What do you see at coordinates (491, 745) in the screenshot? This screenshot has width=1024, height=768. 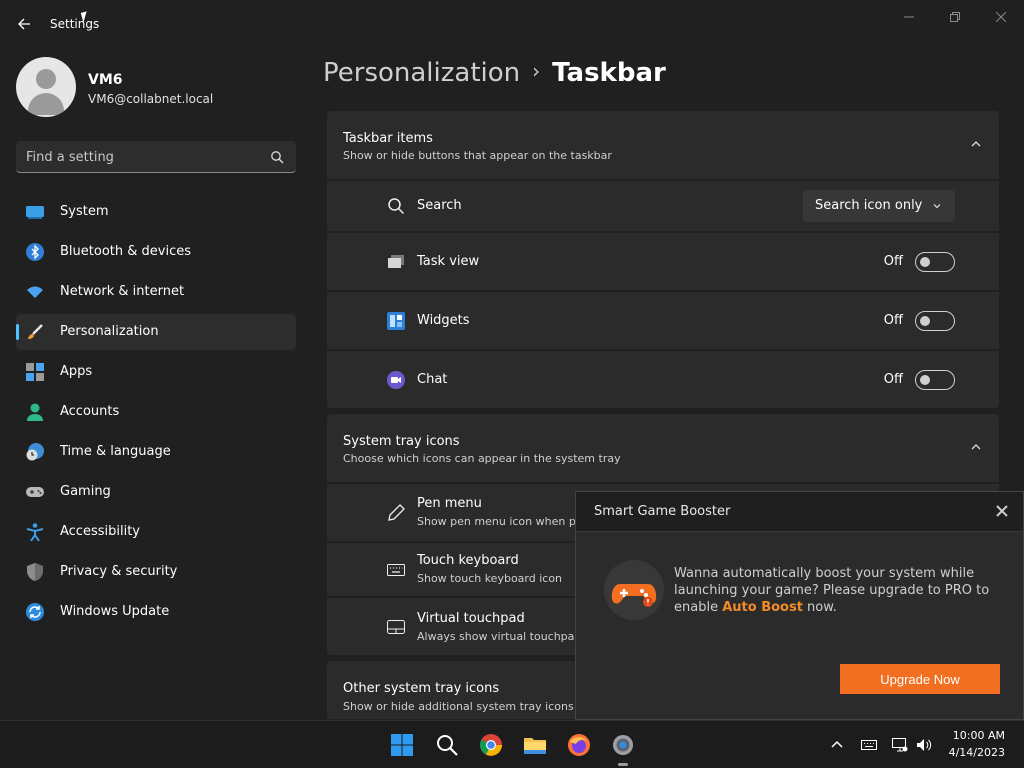 I see `chrome-icon` at bounding box center [491, 745].